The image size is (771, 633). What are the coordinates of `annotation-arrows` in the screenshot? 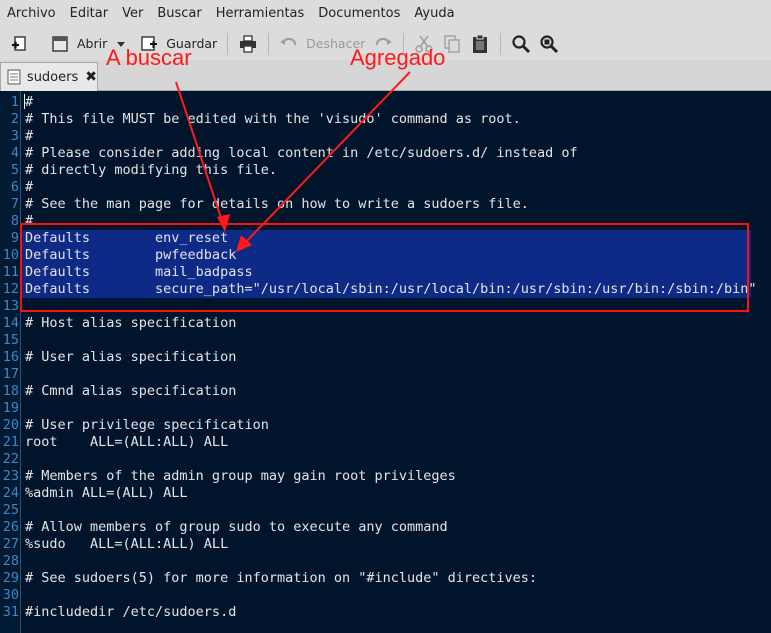 It's located at (293, 161).